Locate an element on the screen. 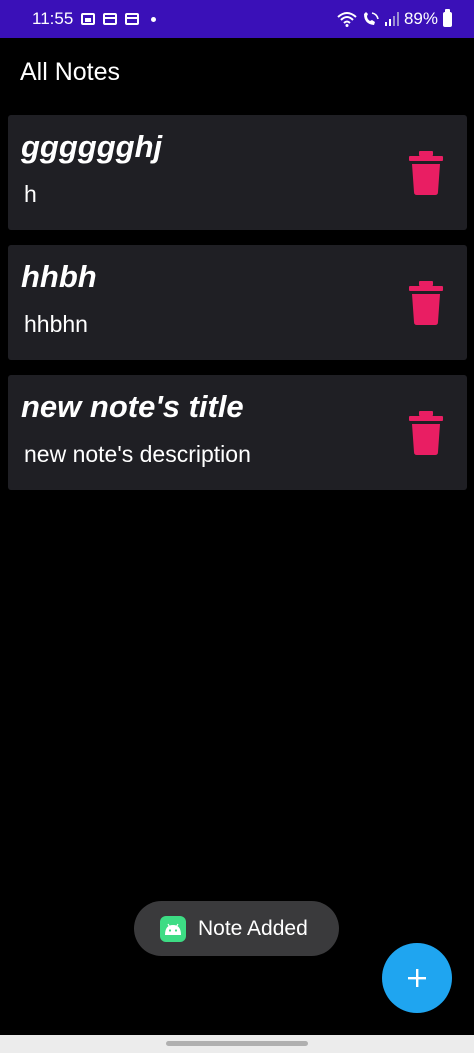  add-note-button is located at coordinates (417, 978).